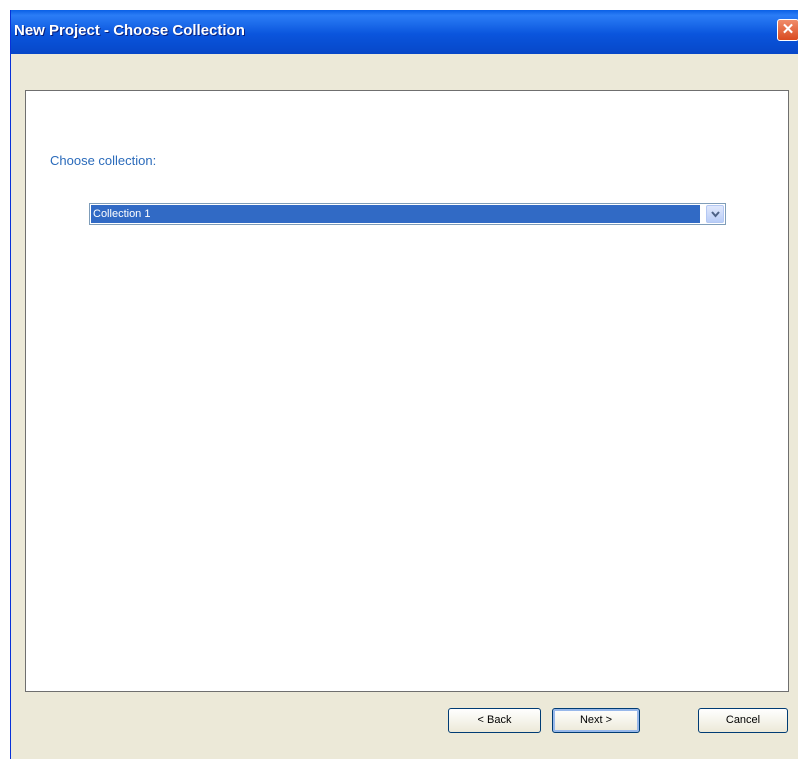 The image size is (798, 759). I want to click on chevron-down-icon-glyph, so click(715, 214).